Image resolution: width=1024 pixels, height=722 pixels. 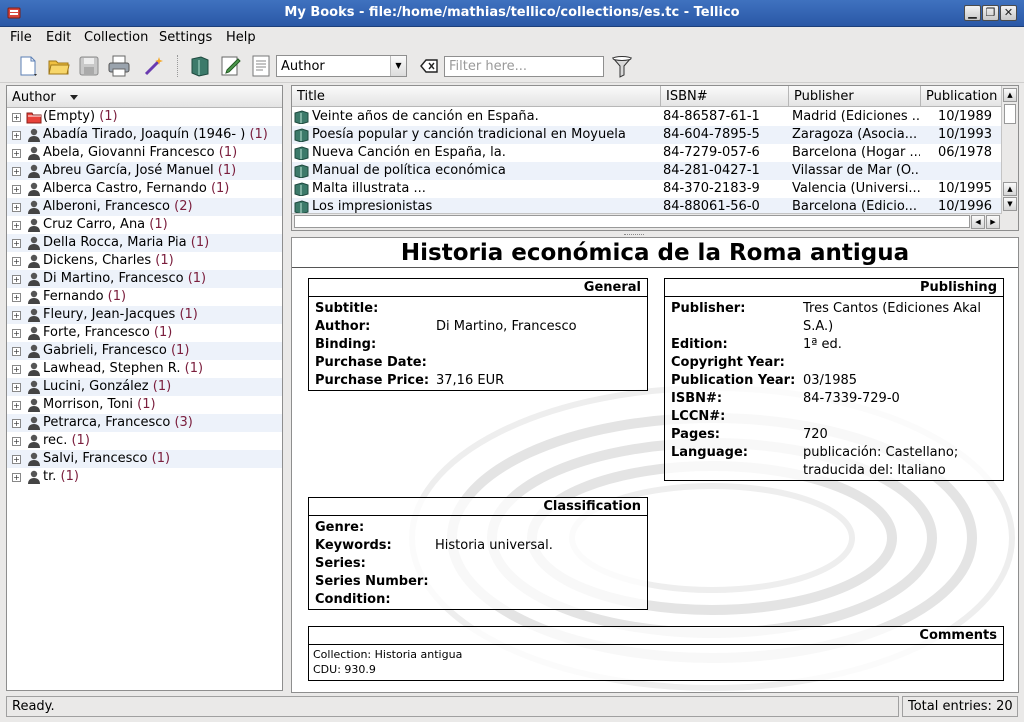 I want to click on tree-item-label: Lucini, González, so click(x=96, y=386).